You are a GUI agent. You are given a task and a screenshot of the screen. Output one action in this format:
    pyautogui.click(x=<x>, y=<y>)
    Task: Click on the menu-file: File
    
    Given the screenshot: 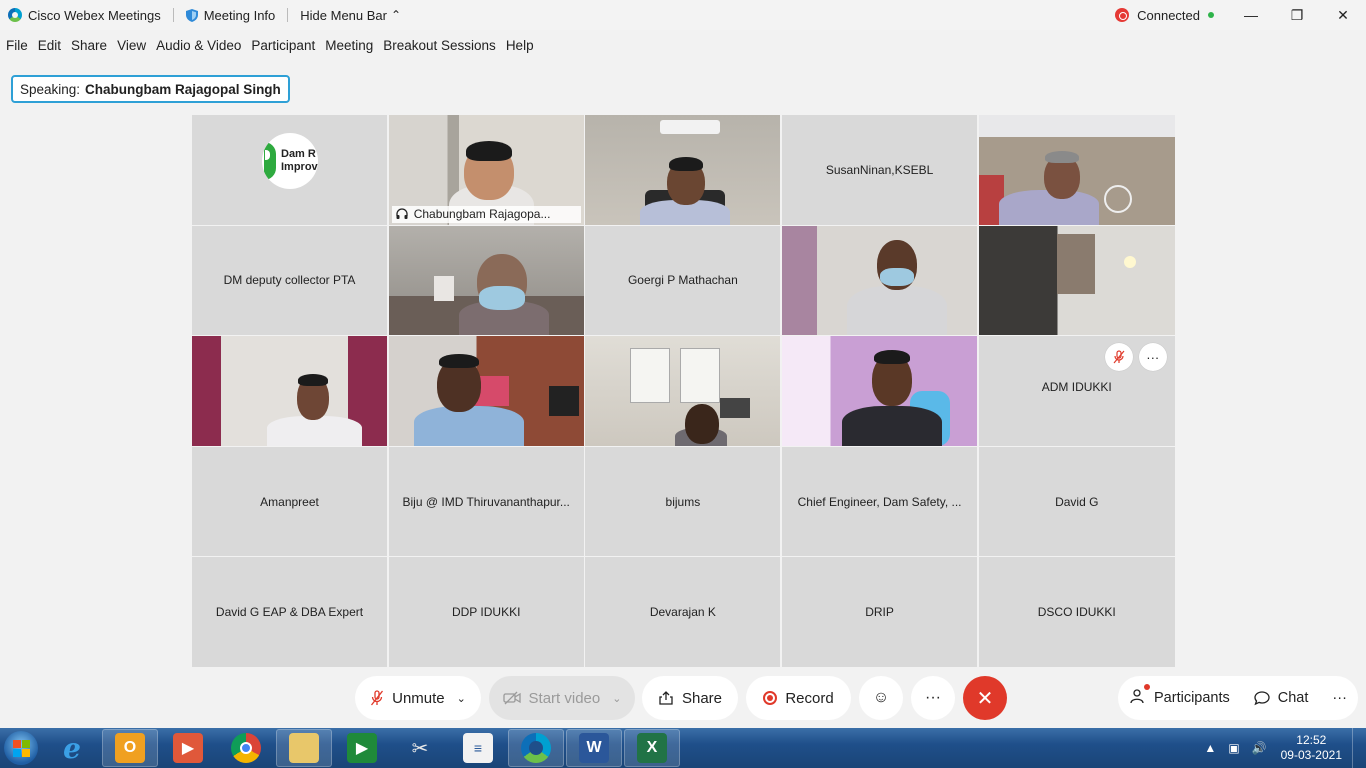 What is the action you would take?
    pyautogui.click(x=17, y=45)
    